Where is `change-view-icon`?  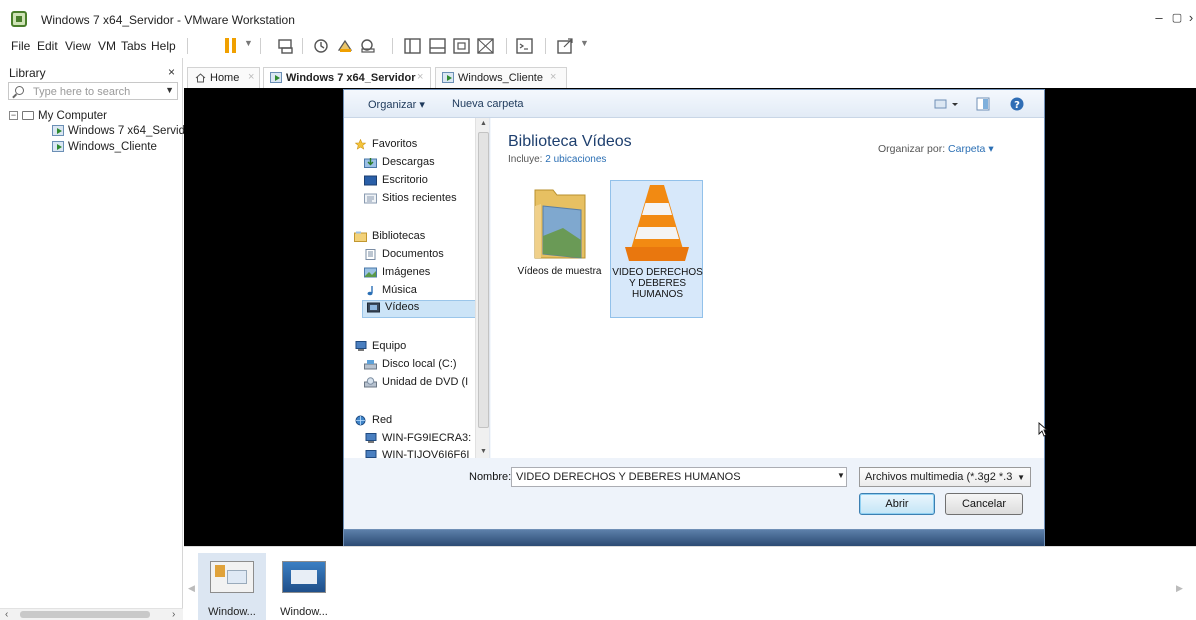 change-view-icon is located at coordinates (947, 104).